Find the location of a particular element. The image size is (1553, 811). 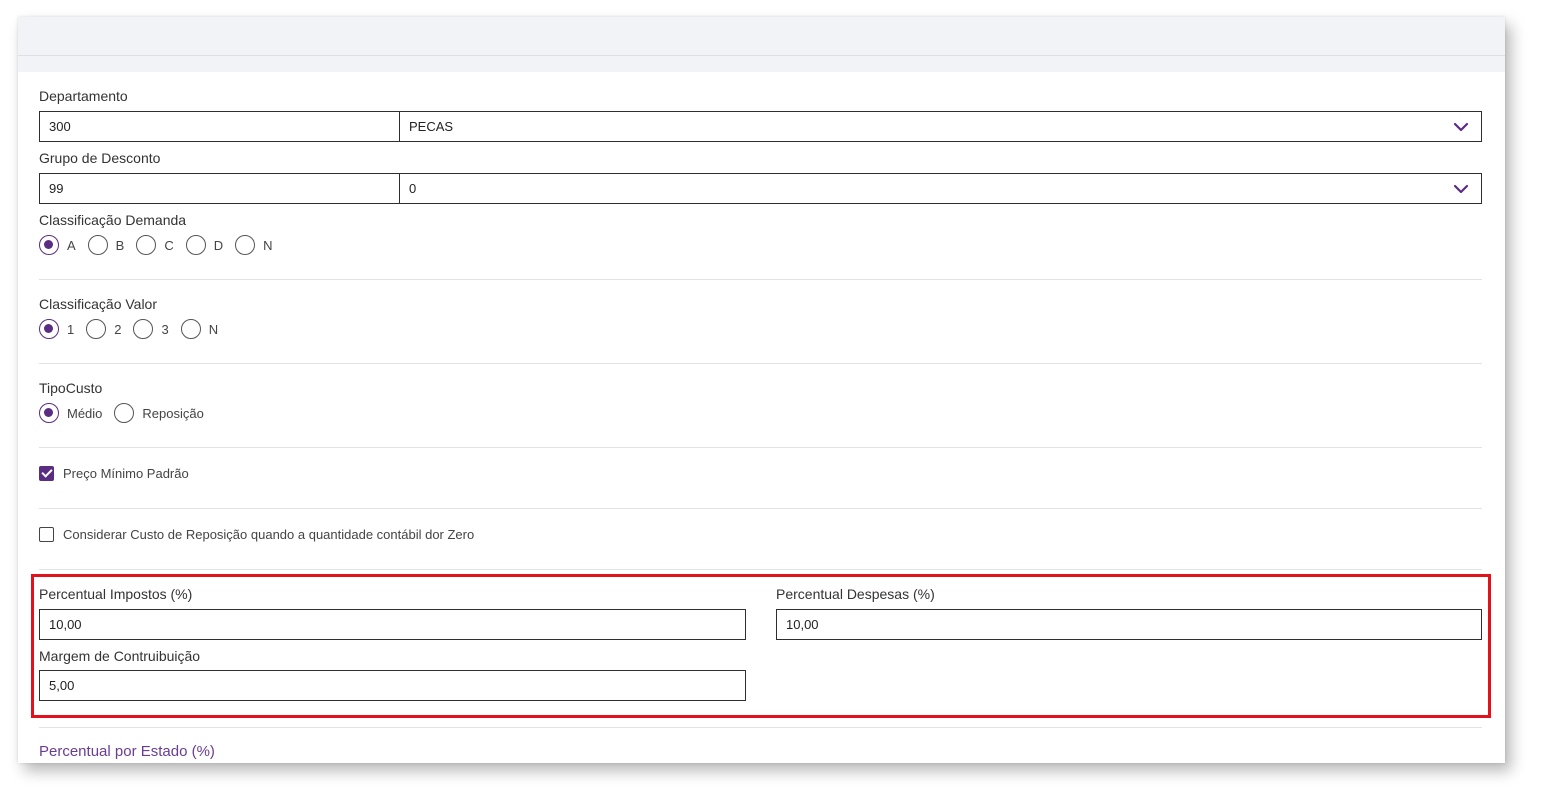

radio-label: 2 is located at coordinates (118, 329).